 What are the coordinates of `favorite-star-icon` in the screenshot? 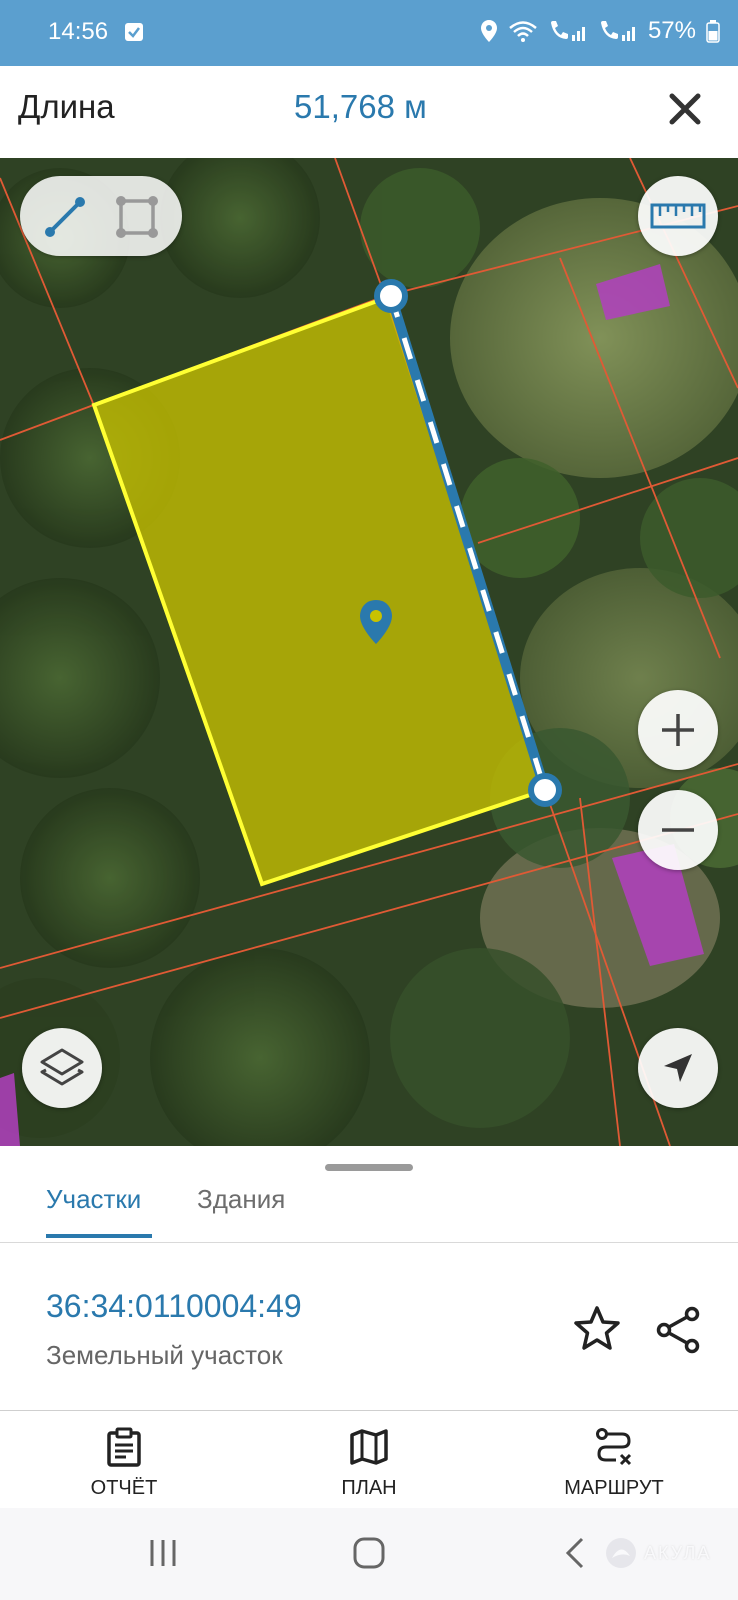 It's located at (597, 1329).